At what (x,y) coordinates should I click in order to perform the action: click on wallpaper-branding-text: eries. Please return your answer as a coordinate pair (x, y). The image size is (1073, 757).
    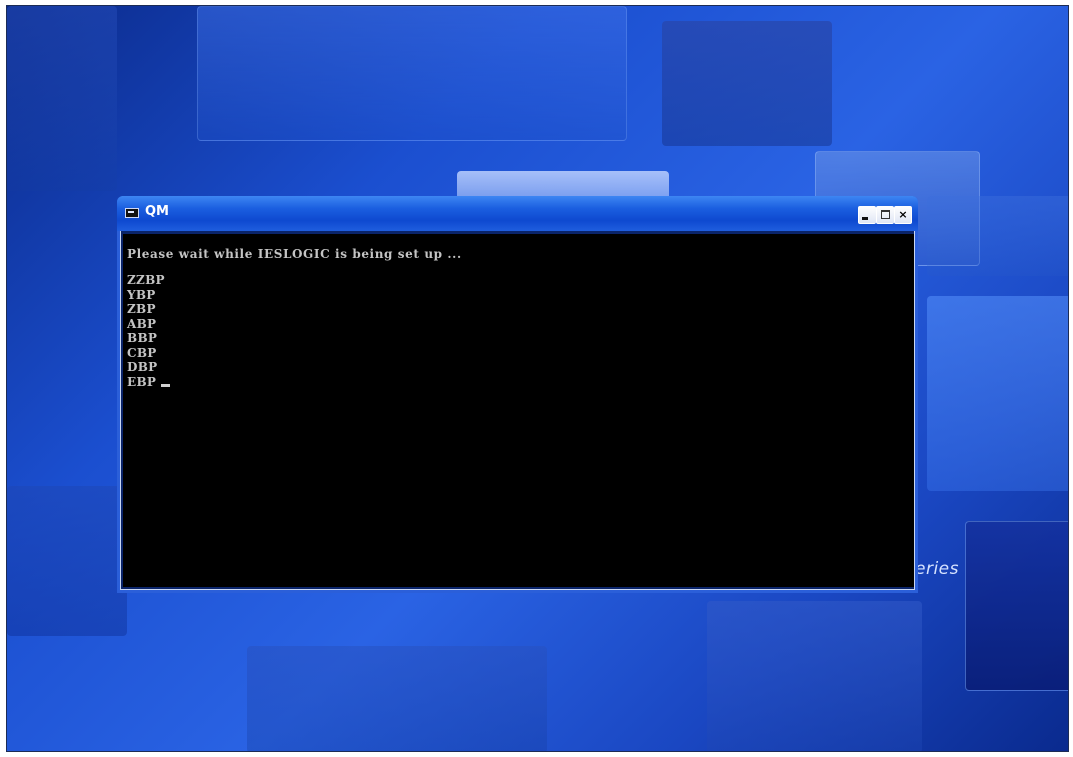
    Looking at the image, I should click on (937, 569).